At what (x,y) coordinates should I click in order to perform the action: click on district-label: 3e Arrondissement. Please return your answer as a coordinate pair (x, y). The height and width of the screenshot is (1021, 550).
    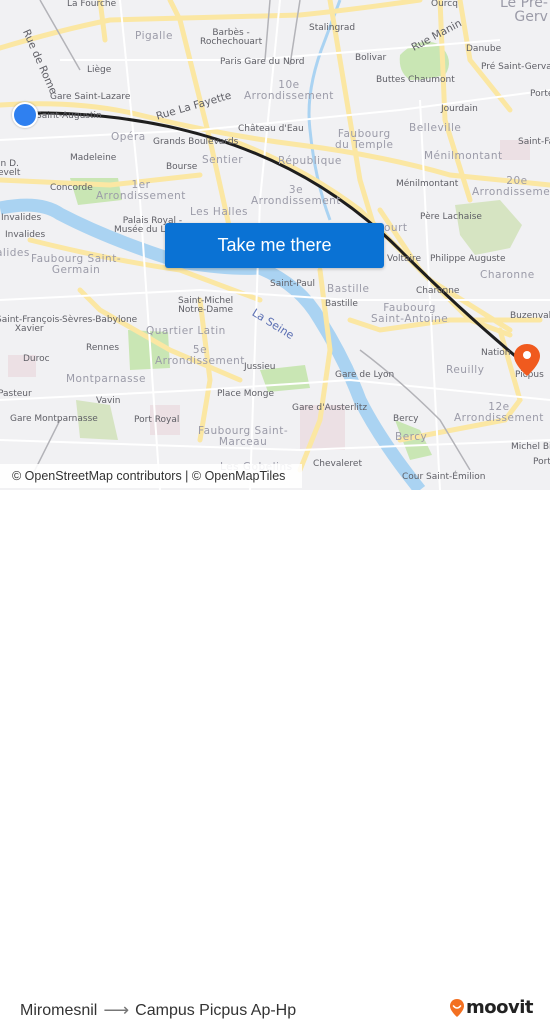
    Looking at the image, I should click on (296, 195).